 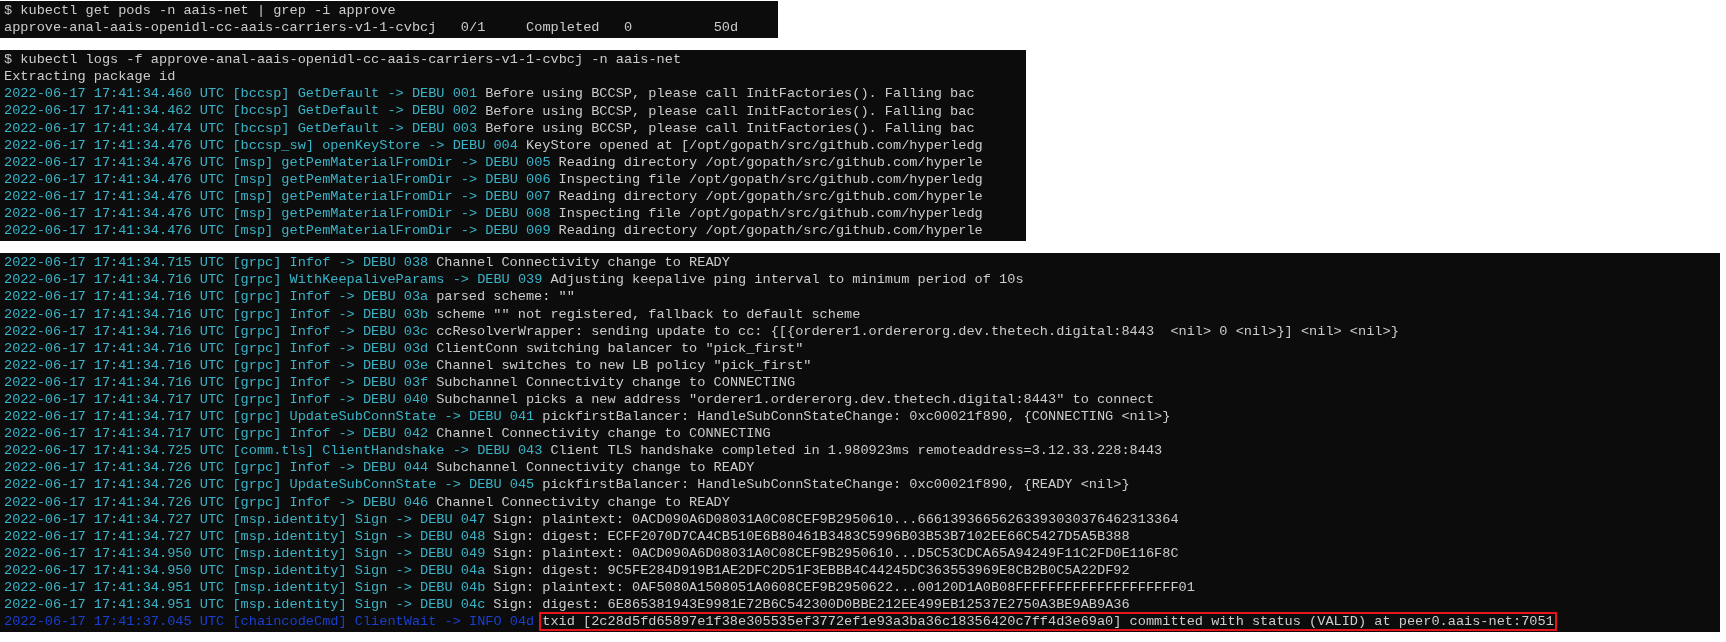 I want to click on log-prefix: 2022-06-17 17:41:34.716 UTC [grpc] Infof -> DEBU 03e, so click(x=216, y=365).